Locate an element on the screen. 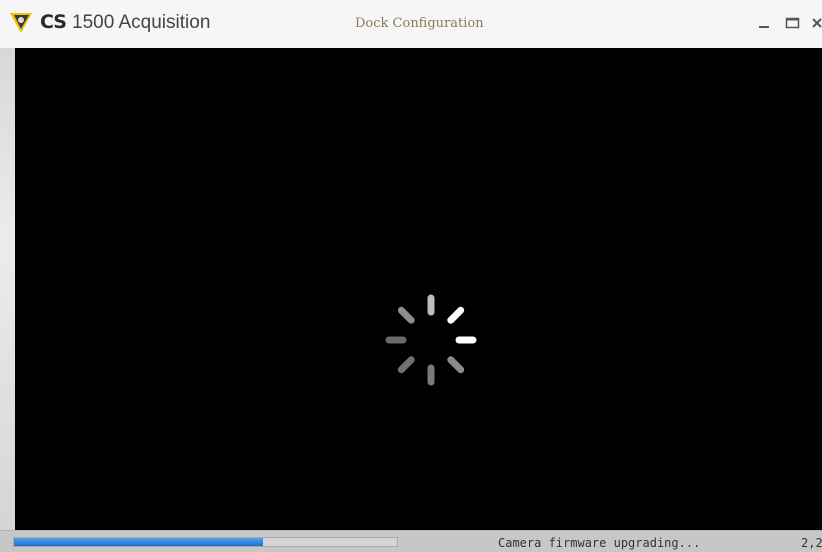 The height and width of the screenshot is (552, 822). status-value: 2,2 is located at coordinates (811, 543).